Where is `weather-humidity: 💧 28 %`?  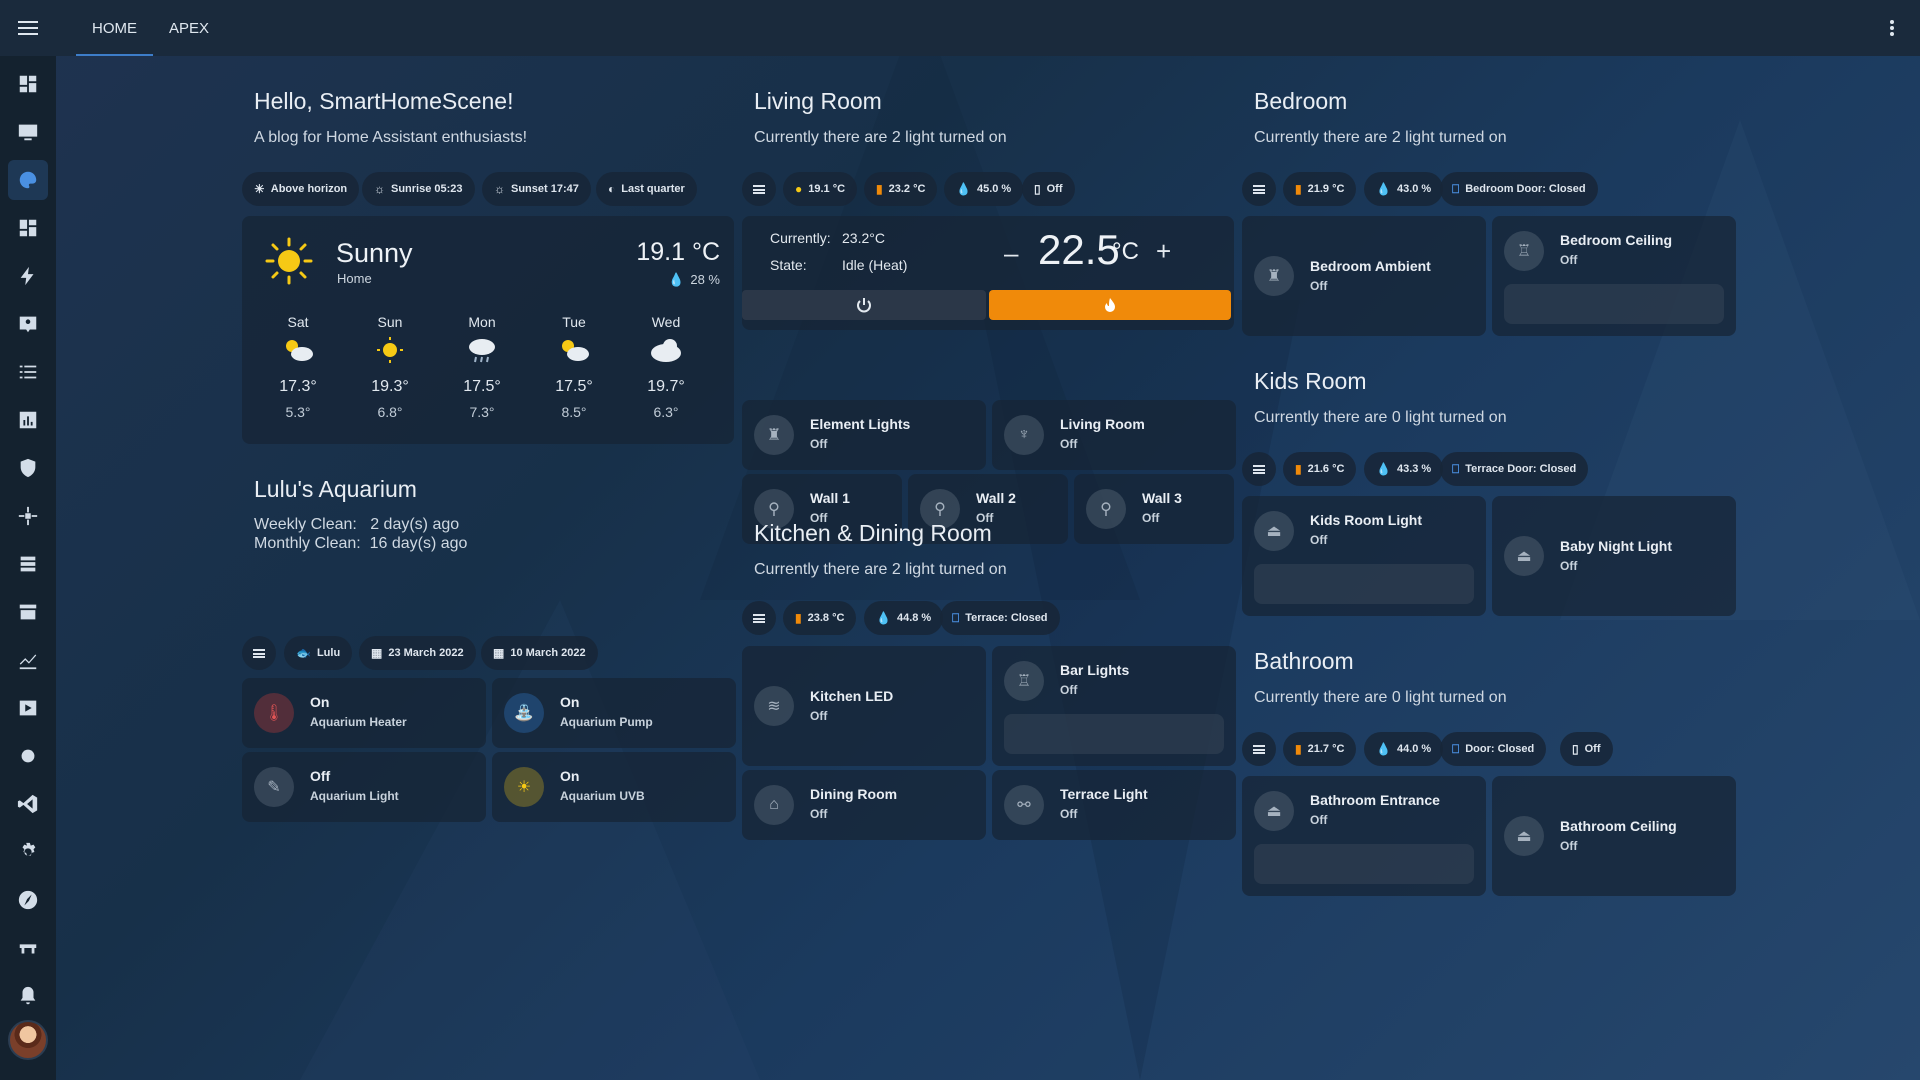
weather-humidity: 💧 28 % is located at coordinates (694, 279).